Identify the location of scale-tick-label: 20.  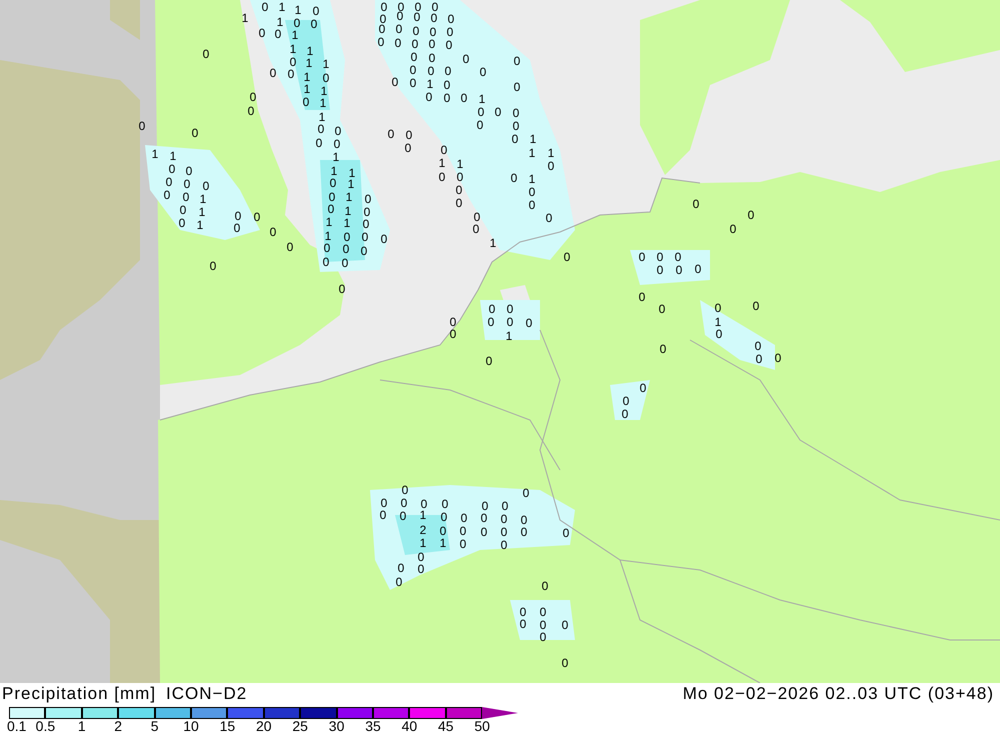
(264, 726).